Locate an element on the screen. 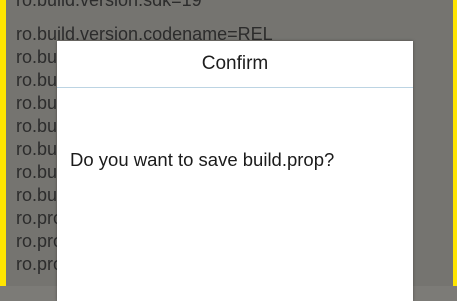 This screenshot has width=457, height=301. dialog-title: Confirm is located at coordinates (235, 63).